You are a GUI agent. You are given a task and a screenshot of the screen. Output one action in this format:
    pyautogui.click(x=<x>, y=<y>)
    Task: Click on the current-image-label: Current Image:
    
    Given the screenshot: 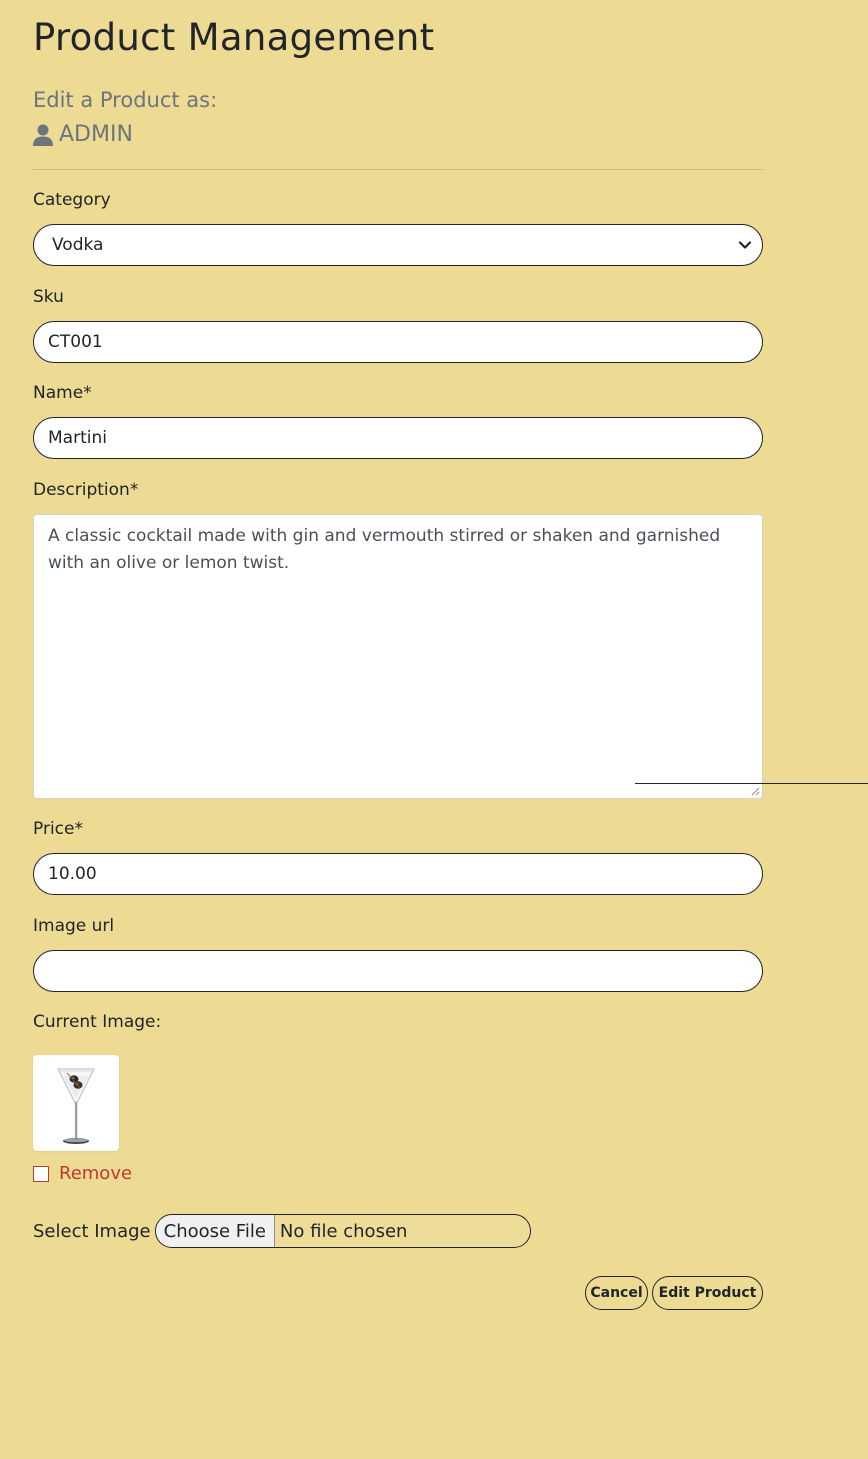 What is the action you would take?
    pyautogui.click(x=97, y=1022)
    